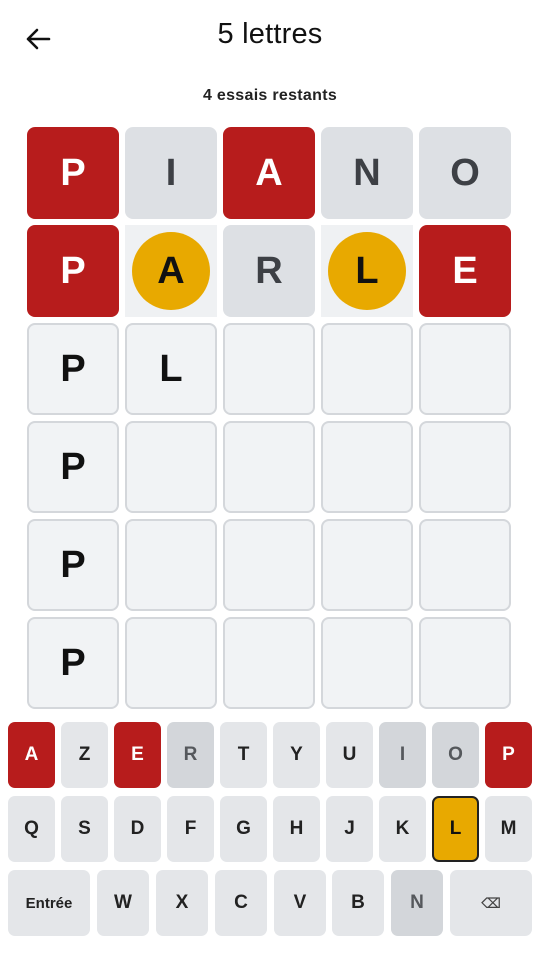 The image size is (540, 960). Describe the element at coordinates (300, 903) in the screenshot. I see `key-v: V` at that location.